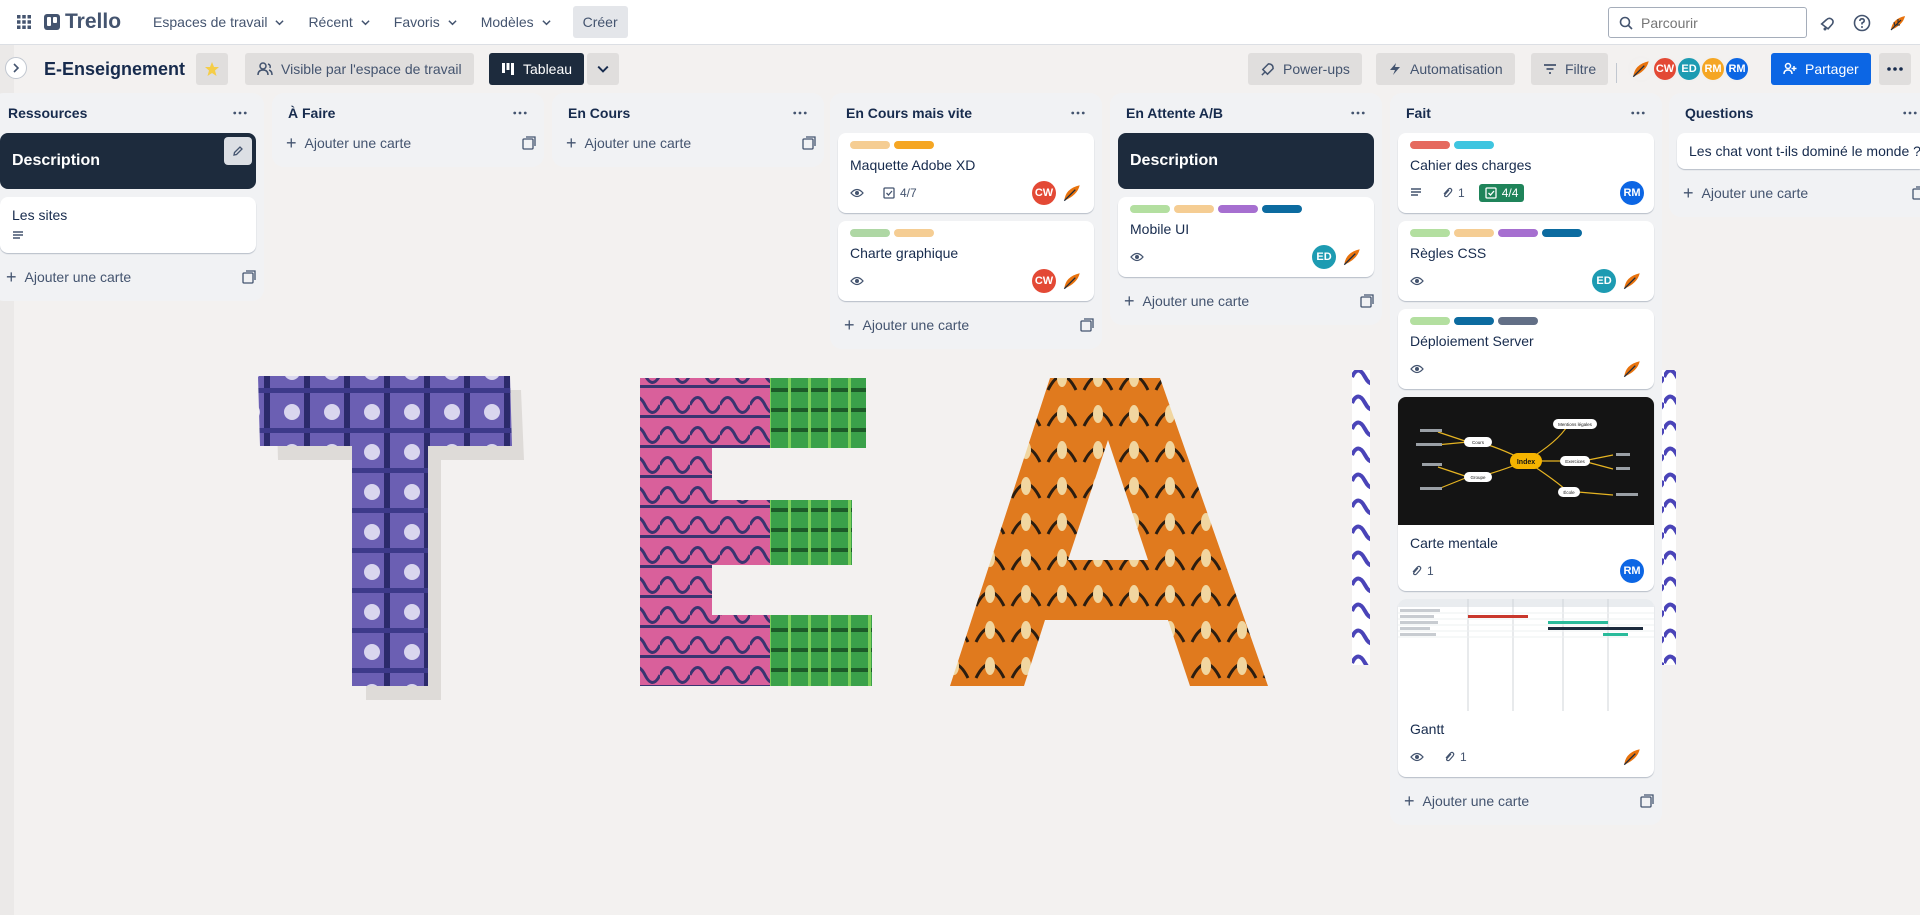 Image resolution: width=1920 pixels, height=915 pixels. Describe the element at coordinates (1445, 69) in the screenshot. I see `automation-button: Automatisation` at that location.